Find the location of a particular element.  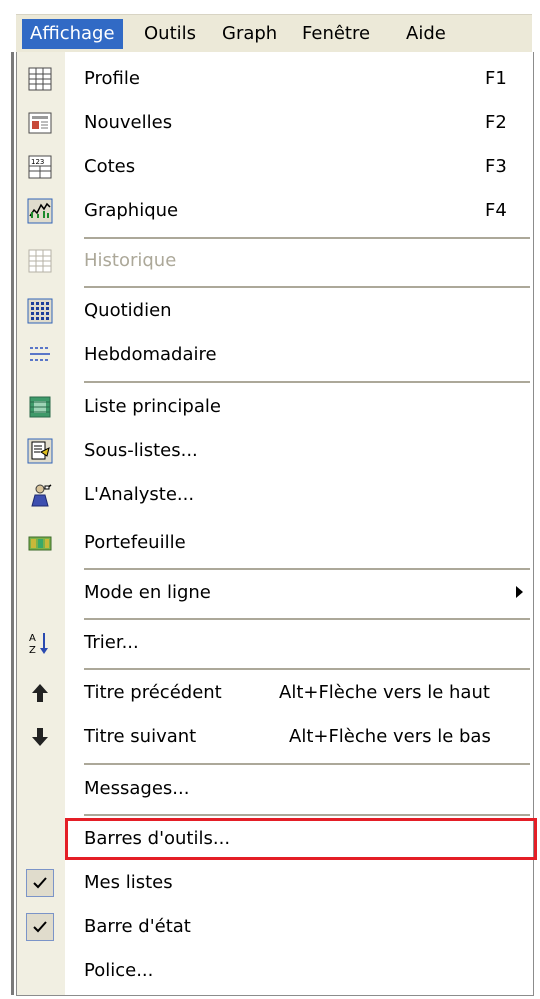

arrow-up-icon is located at coordinates (40, 693).